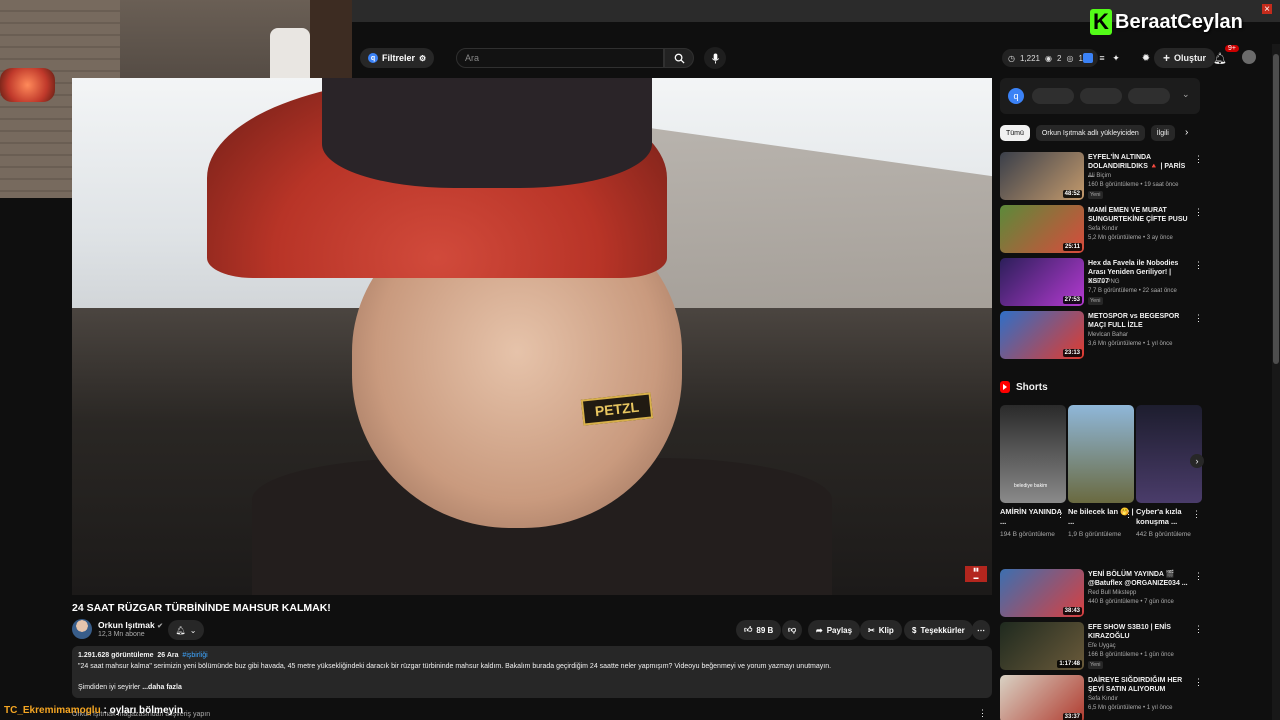  What do you see at coordinates (1163, 534) in the screenshot?
I see `short-views: 442 B görüntüleme` at bounding box center [1163, 534].